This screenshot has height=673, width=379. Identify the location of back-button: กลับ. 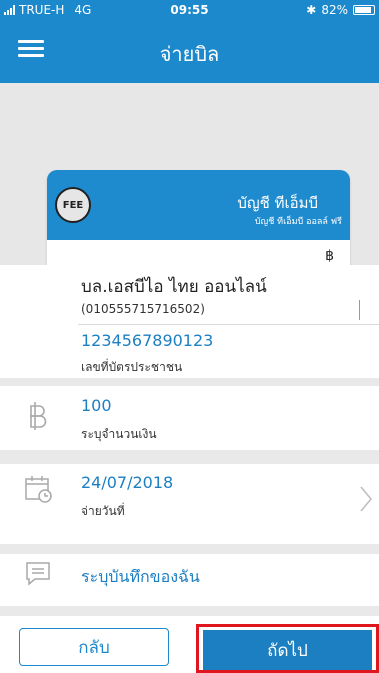
(94, 647).